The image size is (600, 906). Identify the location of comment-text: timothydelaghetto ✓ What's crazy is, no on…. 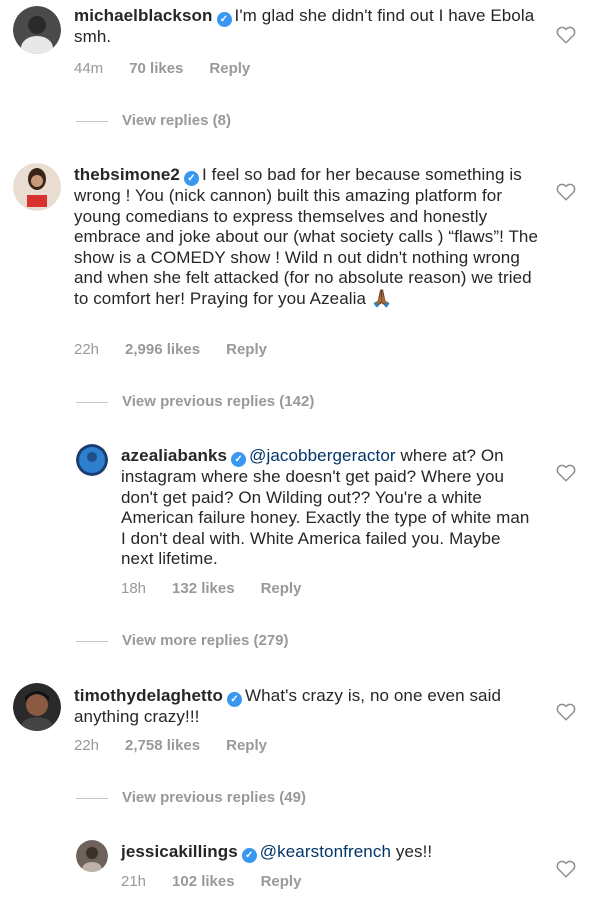
(308, 707).